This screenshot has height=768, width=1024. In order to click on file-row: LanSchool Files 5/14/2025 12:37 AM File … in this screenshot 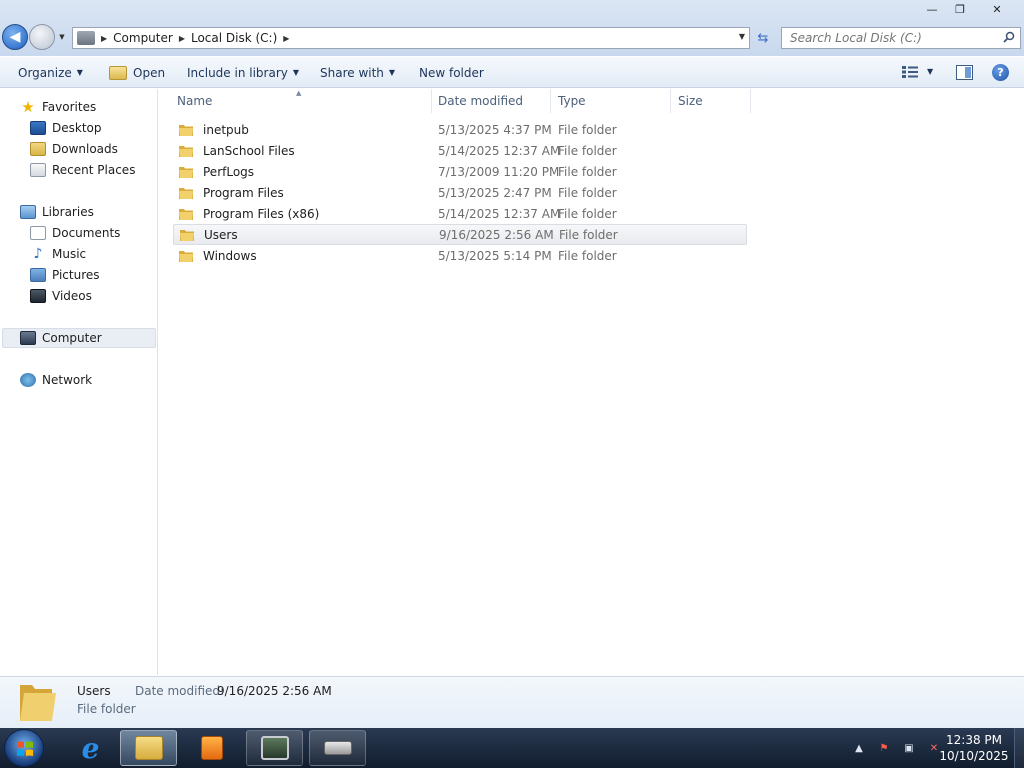, I will do `click(460, 150)`.